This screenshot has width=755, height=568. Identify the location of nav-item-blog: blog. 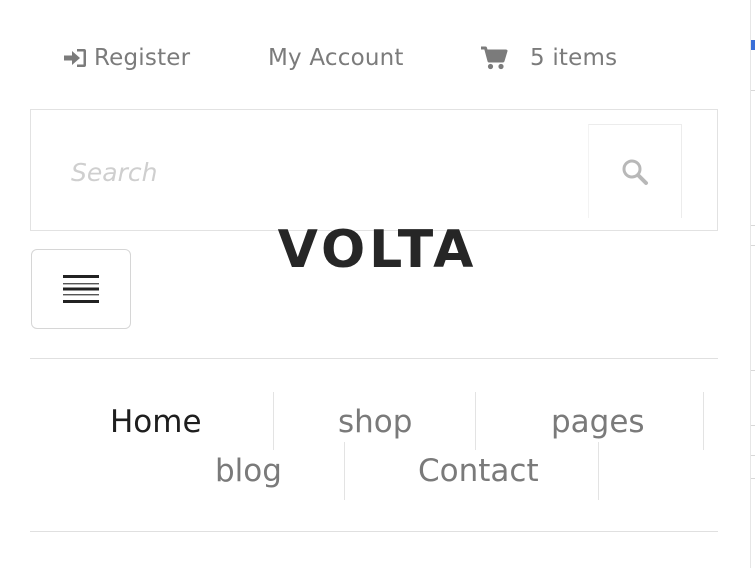
(248, 471).